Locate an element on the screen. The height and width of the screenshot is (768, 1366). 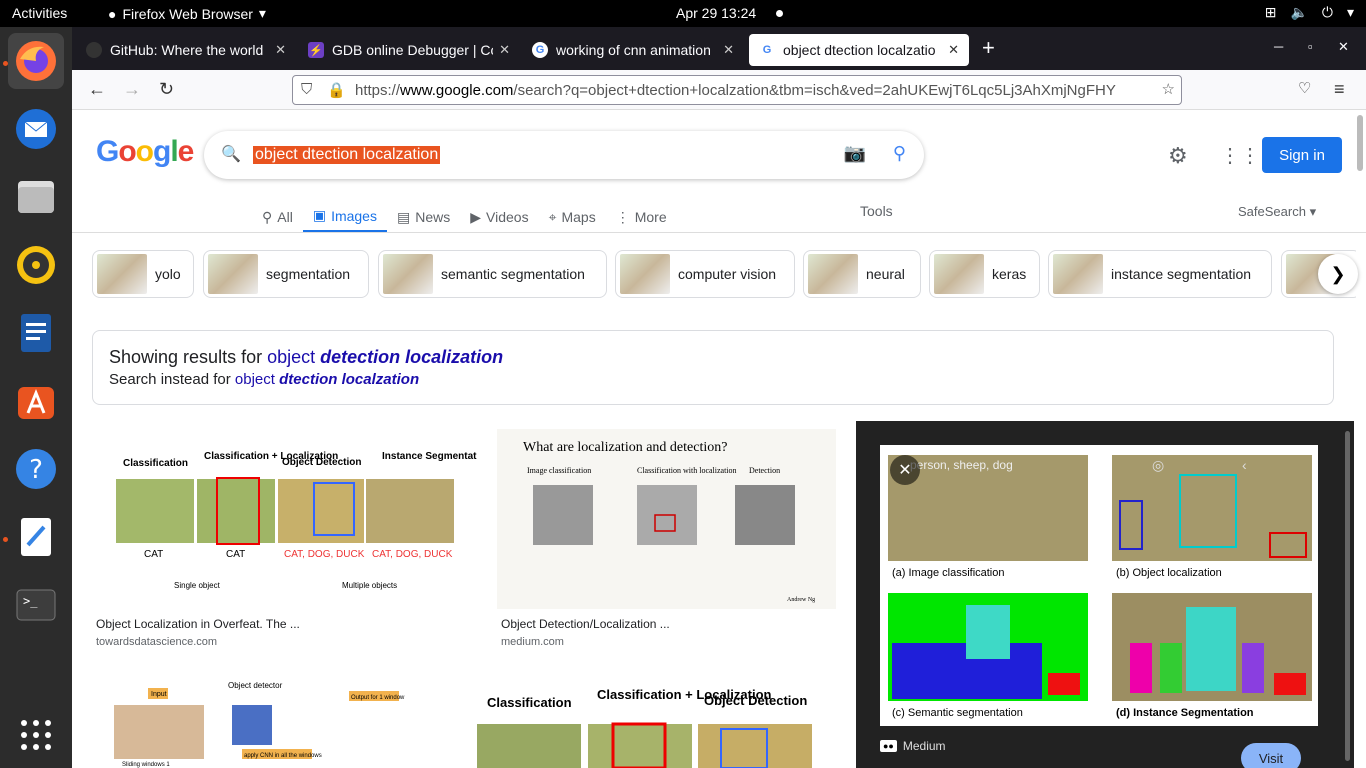
visit-button: Visit is located at coordinates (1271, 755).